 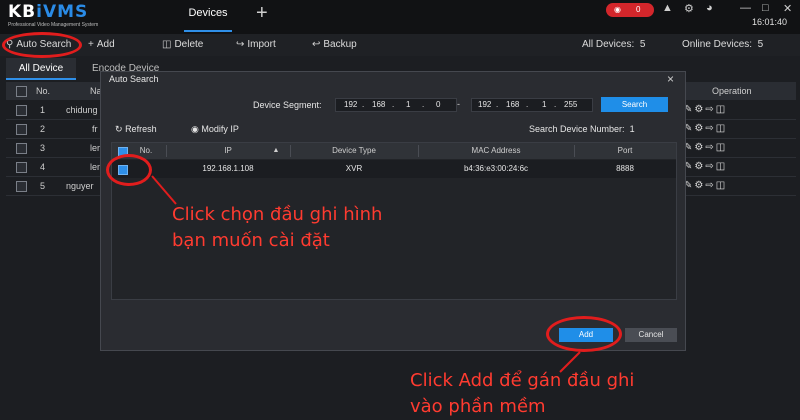 I want to click on annotation-text-line1: Click chọn đầu ghi hình, so click(x=277, y=214).